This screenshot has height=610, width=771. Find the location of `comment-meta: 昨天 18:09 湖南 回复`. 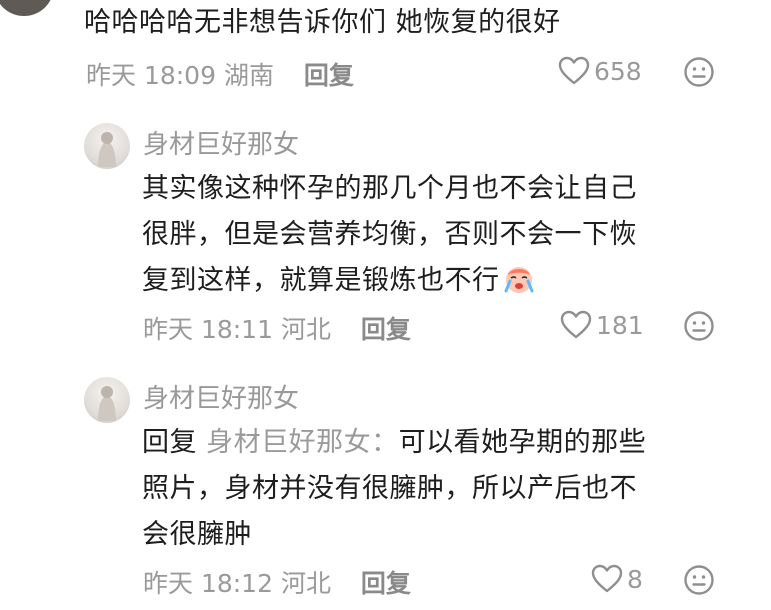

comment-meta: 昨天 18:09 湖南 回复 is located at coordinates (220, 74).